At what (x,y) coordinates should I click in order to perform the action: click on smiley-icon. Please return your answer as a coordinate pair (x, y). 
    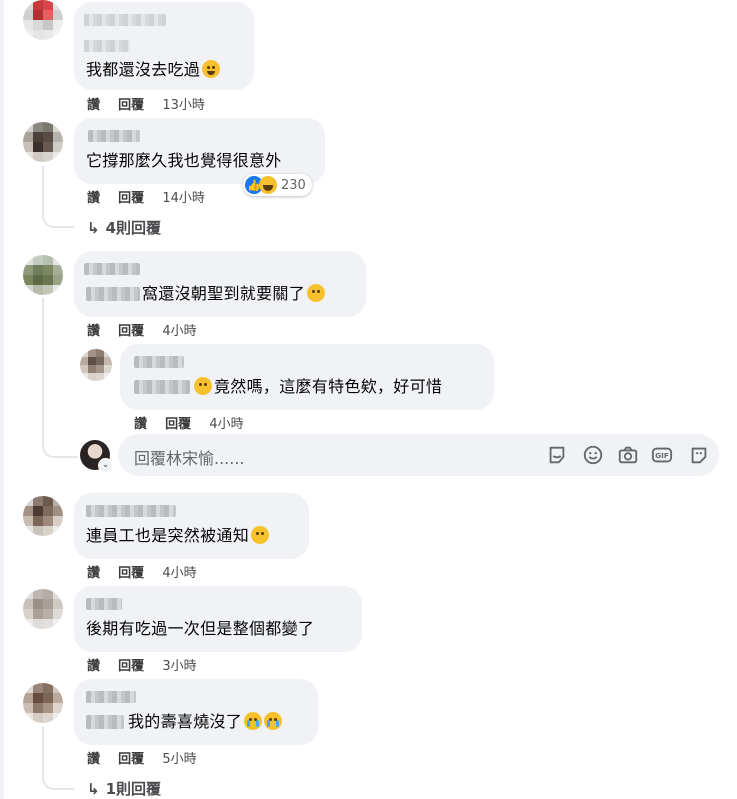
    Looking at the image, I should click on (593, 455).